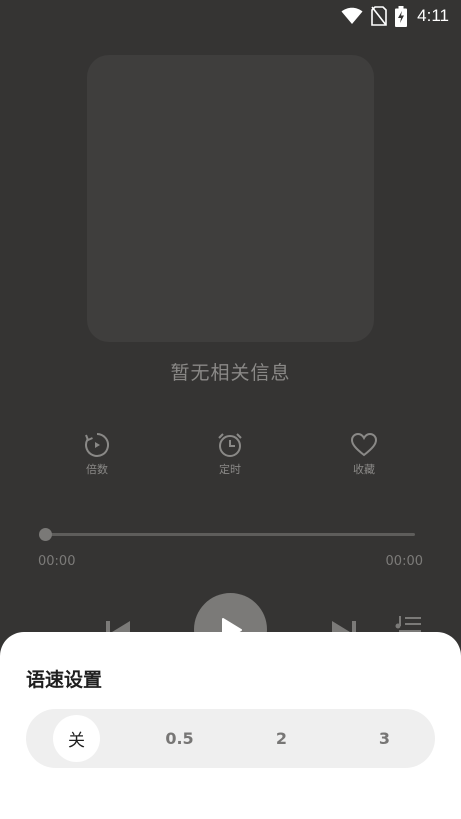 Image resolution: width=461 pixels, height=819 pixels. What do you see at coordinates (230, 373) in the screenshot?
I see `no-info-text: 暂无相关信息` at bounding box center [230, 373].